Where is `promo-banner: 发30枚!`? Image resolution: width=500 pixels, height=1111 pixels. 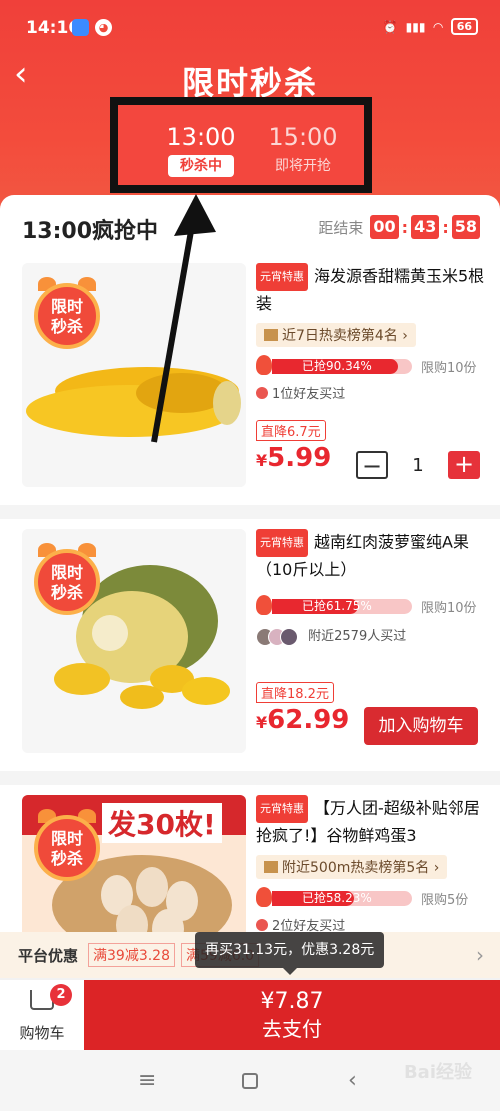 promo-banner: 发30枚! is located at coordinates (162, 823).